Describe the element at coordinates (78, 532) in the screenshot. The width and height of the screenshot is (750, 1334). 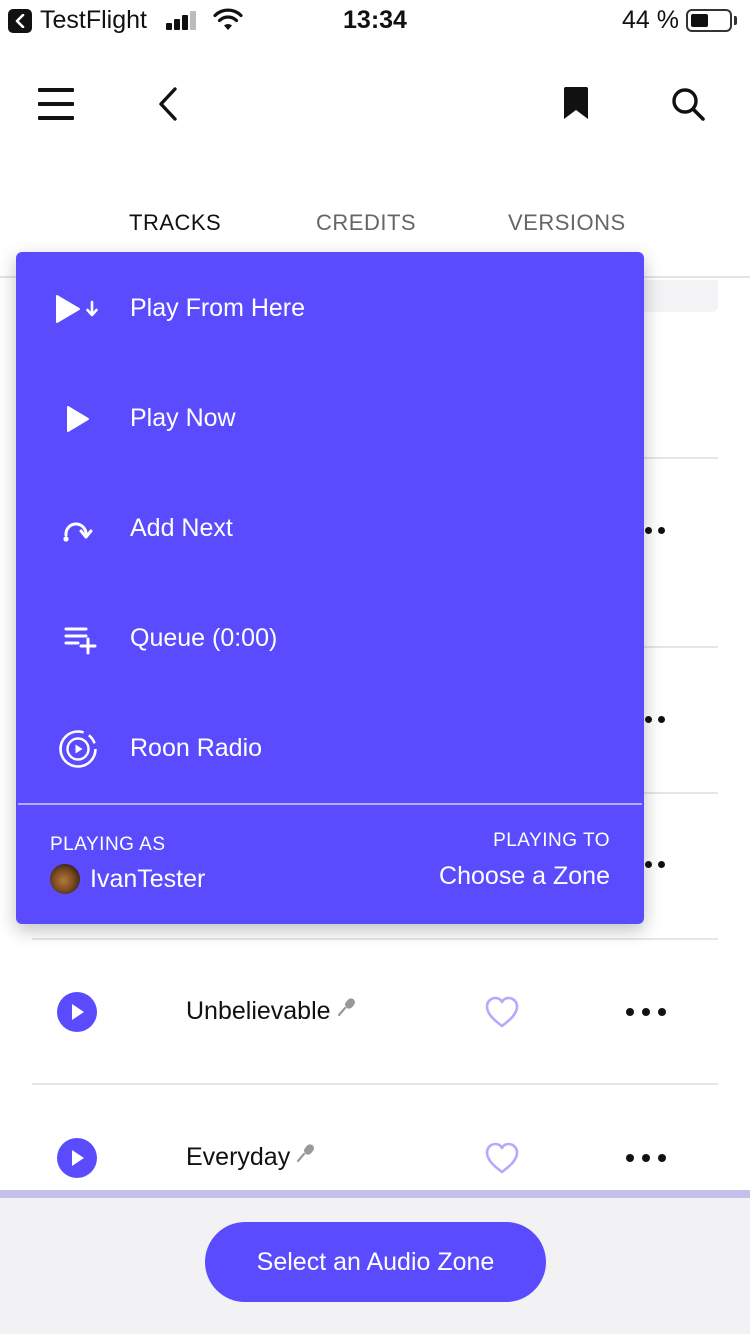
I see `add-next-icon` at that location.